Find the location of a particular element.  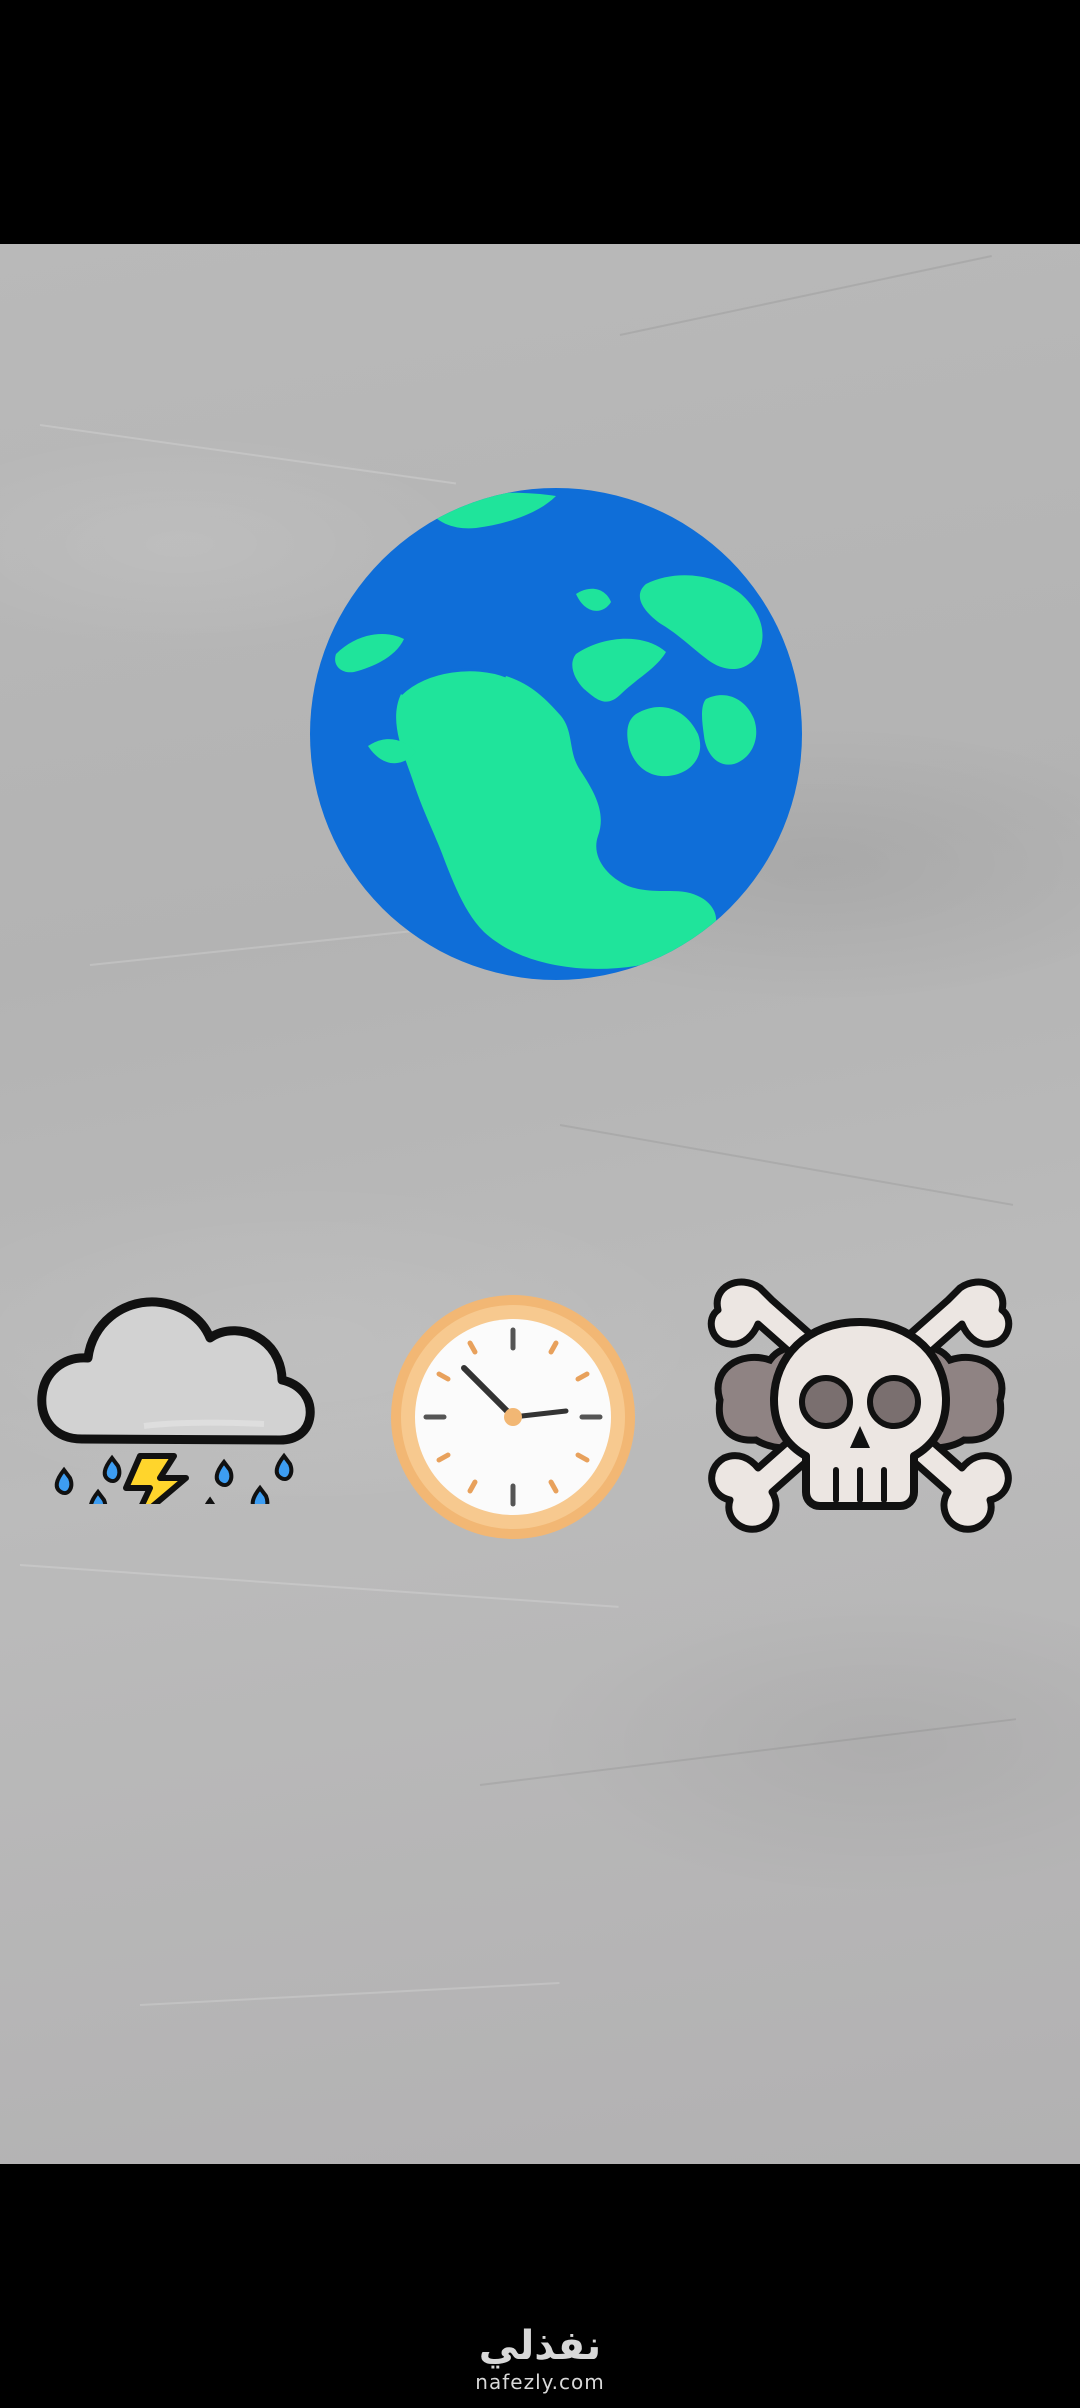

nafezly-watermark: نفذلي nafezly.com is located at coordinates (540, 2358).